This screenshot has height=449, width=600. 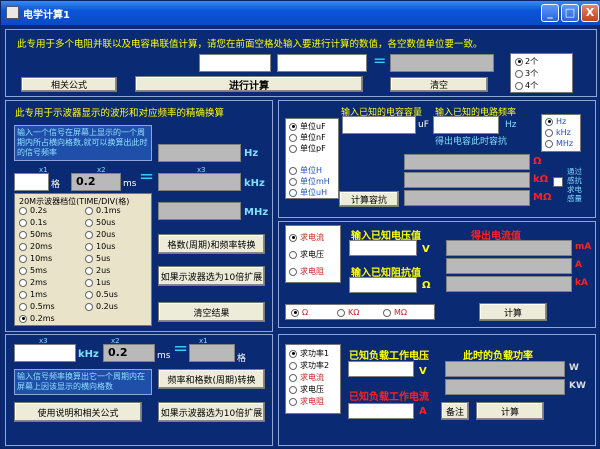 I want to click on timebase-right-6: 1us, so click(x=97, y=282).